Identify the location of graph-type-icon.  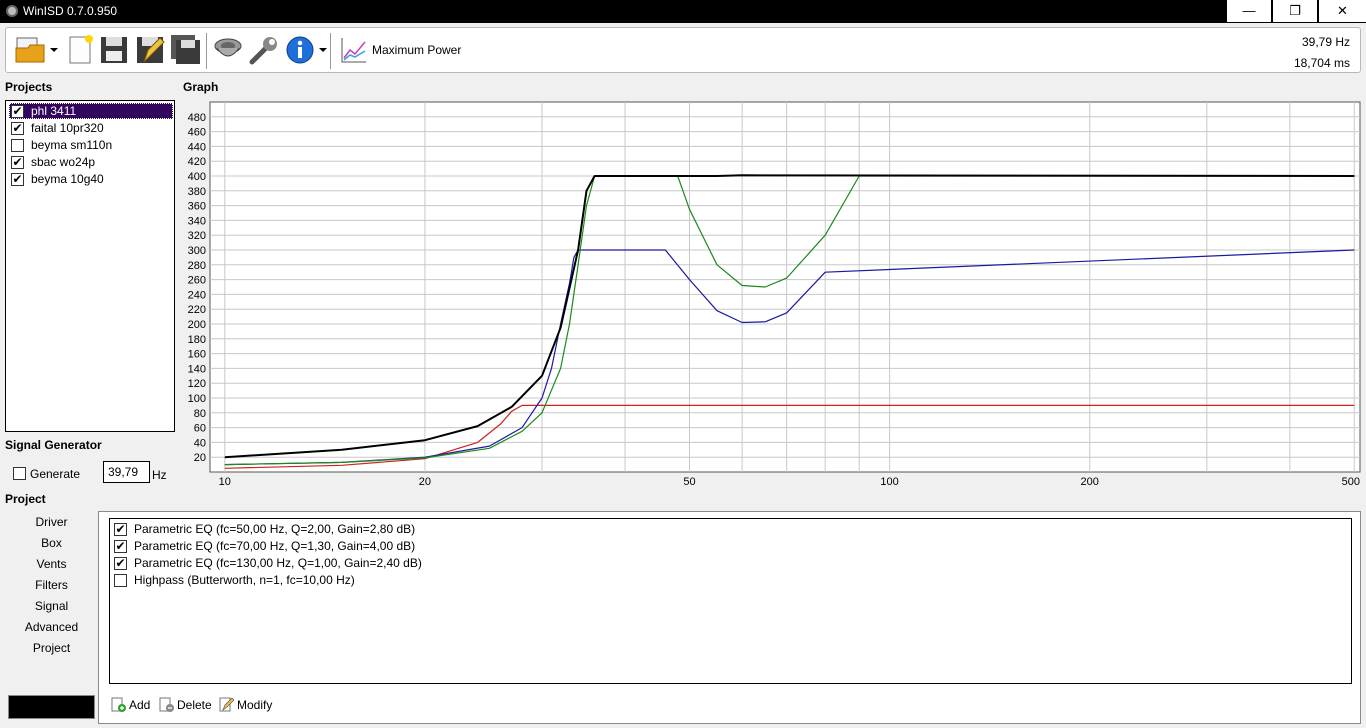
(354, 50).